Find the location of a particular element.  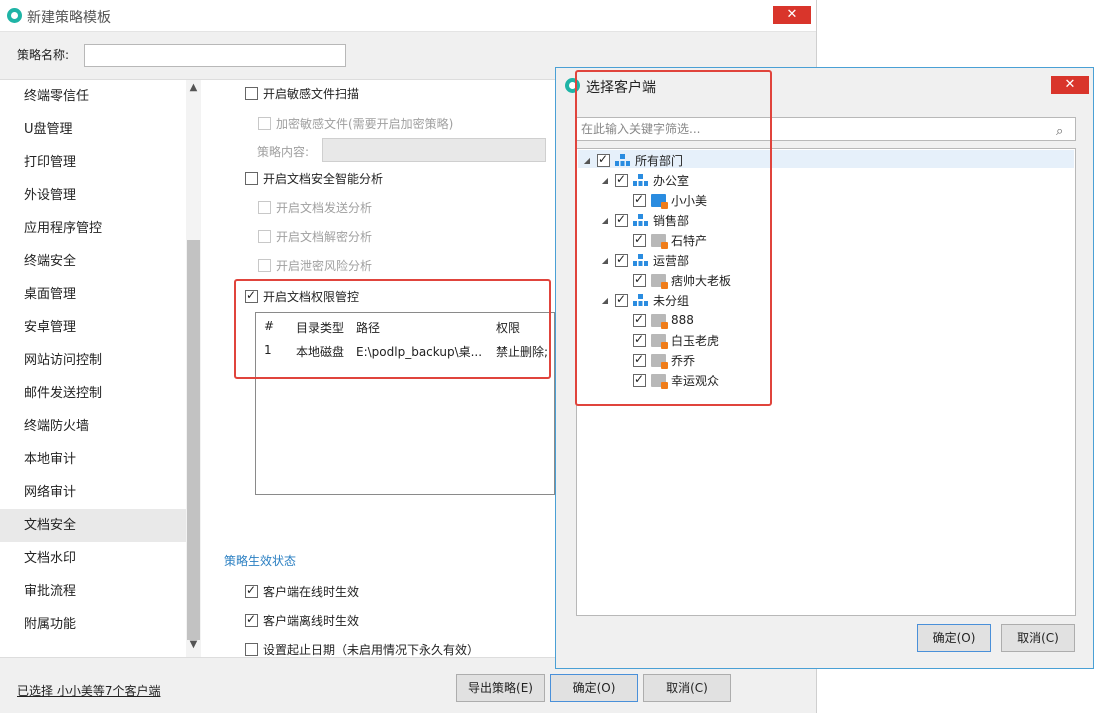

sidebar-item: 本地审计 is located at coordinates (93, 459).